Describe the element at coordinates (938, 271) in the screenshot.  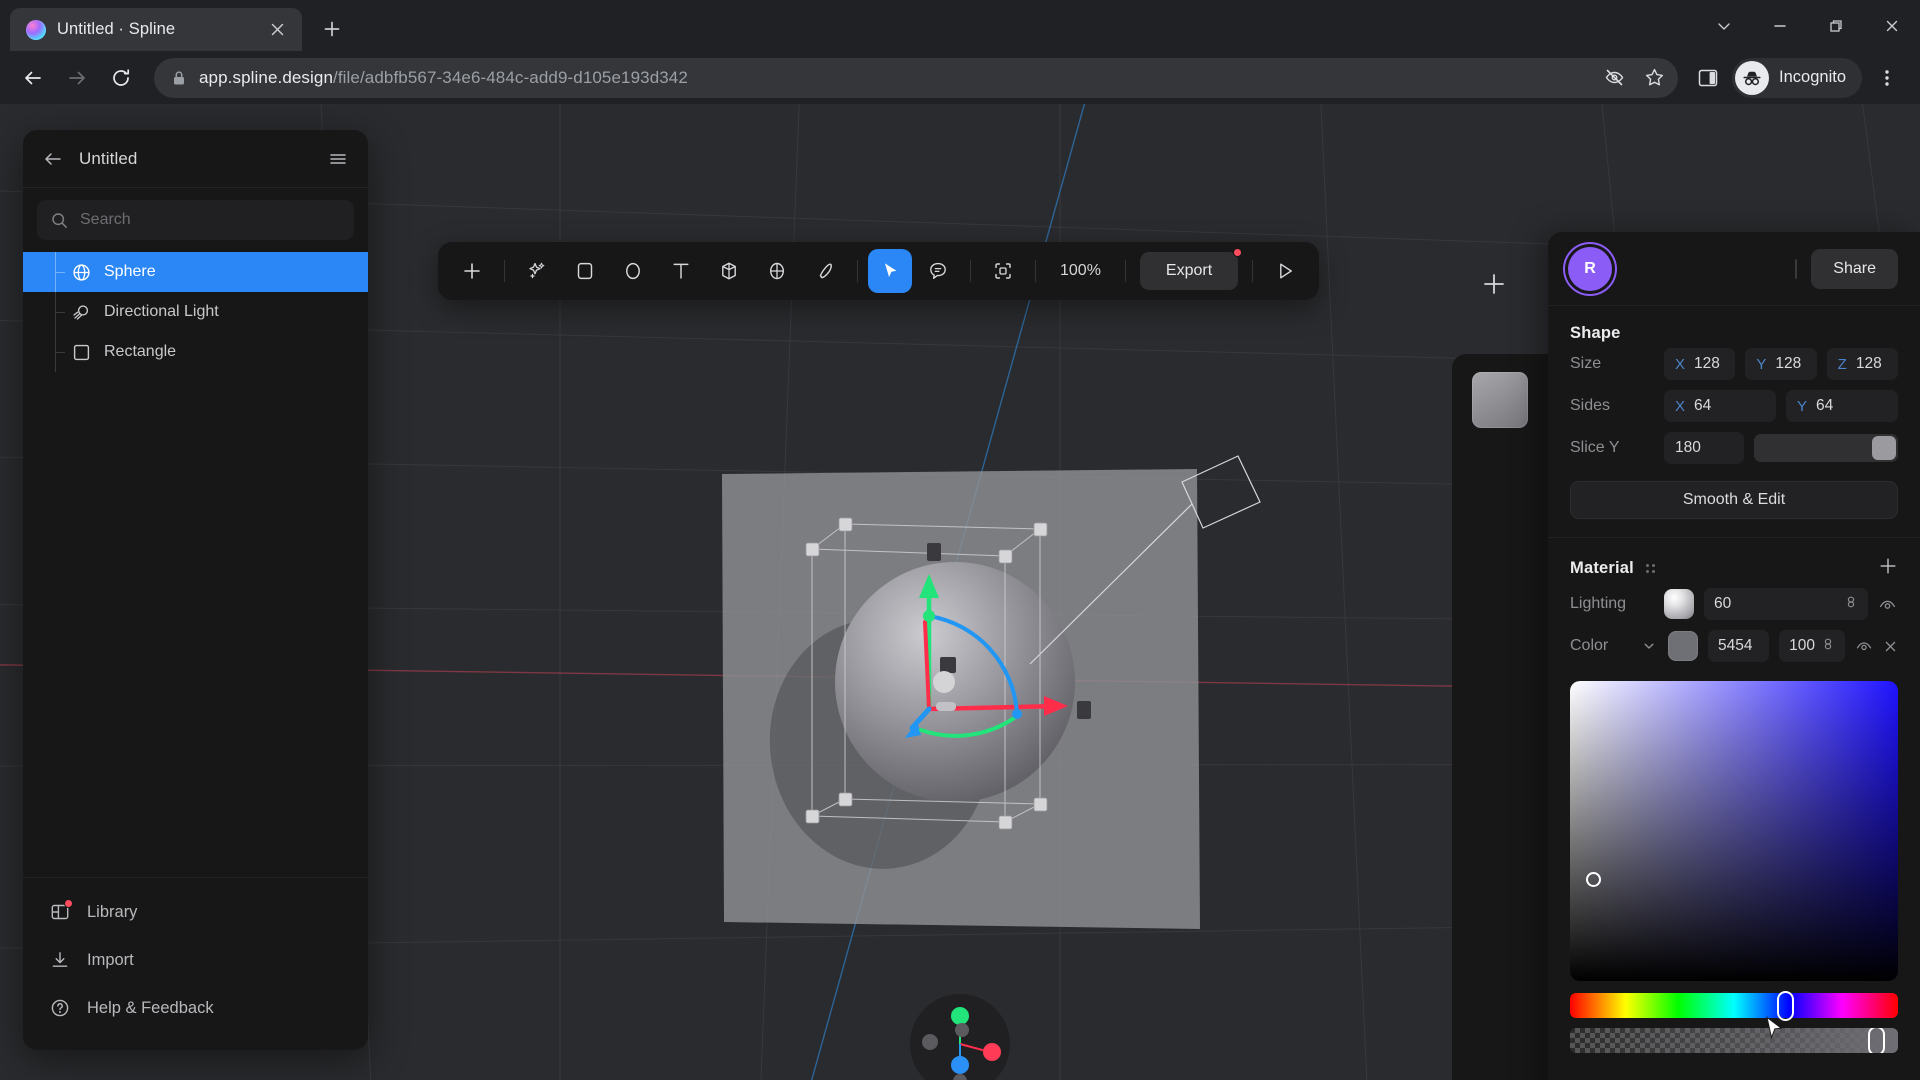
I see `comment-tool-button` at that location.